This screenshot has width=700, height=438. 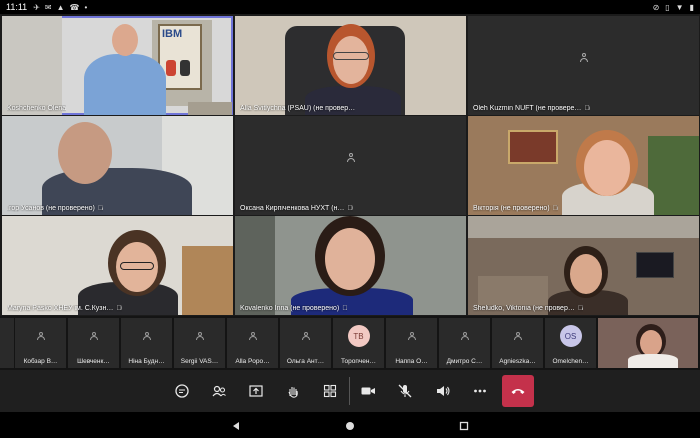 I want to click on camera-button, so click(x=368, y=391).